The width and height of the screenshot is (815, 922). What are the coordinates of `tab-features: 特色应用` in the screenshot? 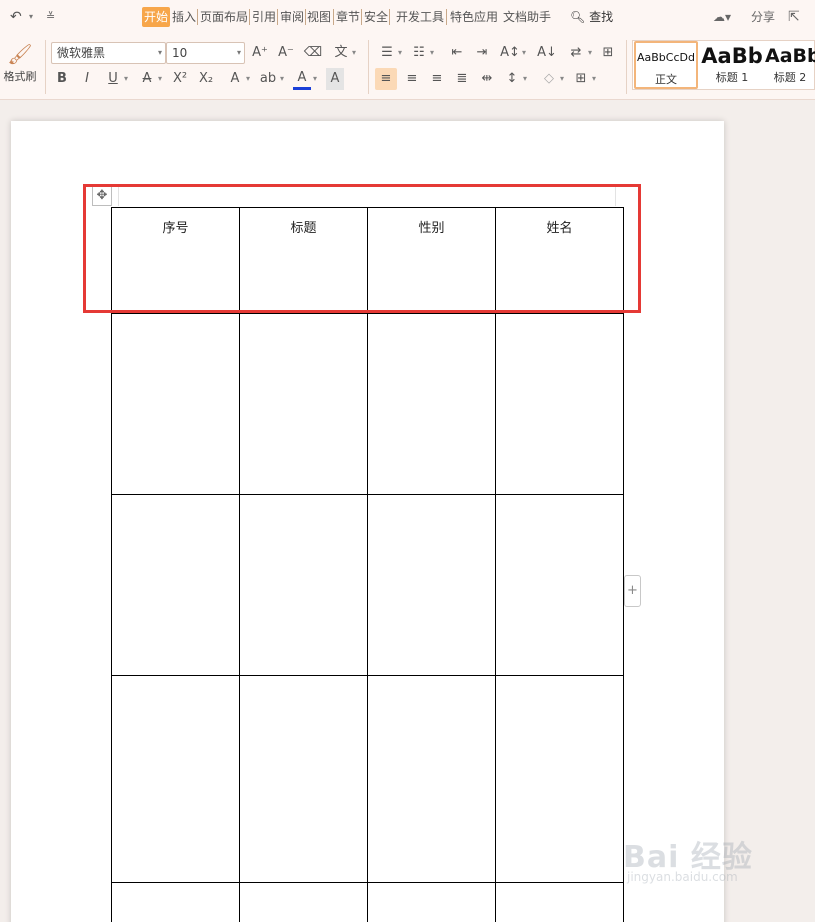 It's located at (474, 17).